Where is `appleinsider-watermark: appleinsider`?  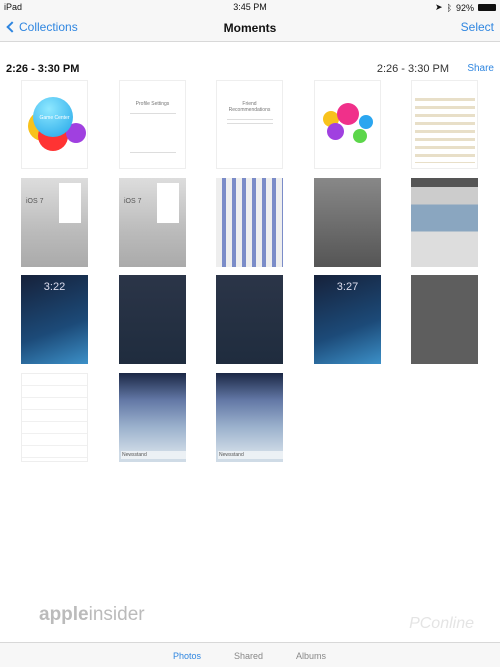
appleinsider-watermark: appleinsider is located at coordinates (92, 614).